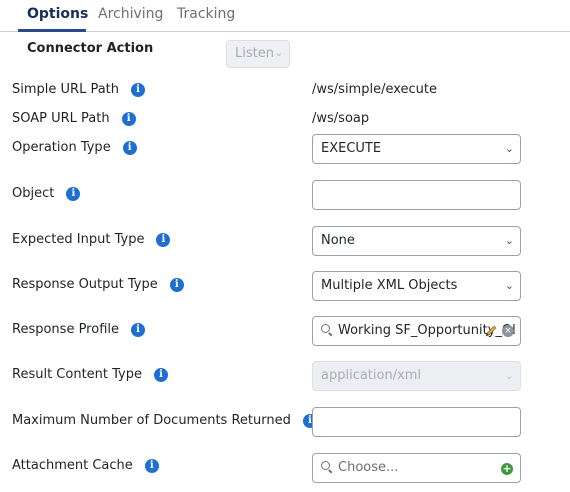 Image resolution: width=570 pixels, height=492 pixels. What do you see at coordinates (65, 329) in the screenshot?
I see `response-profile-label-text: Response Profile` at bounding box center [65, 329].